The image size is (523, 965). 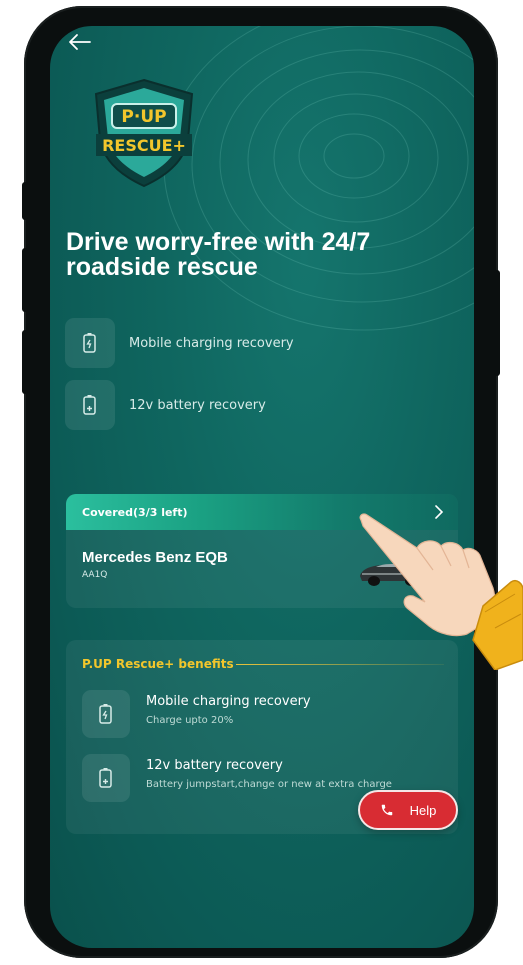 What do you see at coordinates (25, 362) in the screenshot?
I see `phone-volume-down-button` at bounding box center [25, 362].